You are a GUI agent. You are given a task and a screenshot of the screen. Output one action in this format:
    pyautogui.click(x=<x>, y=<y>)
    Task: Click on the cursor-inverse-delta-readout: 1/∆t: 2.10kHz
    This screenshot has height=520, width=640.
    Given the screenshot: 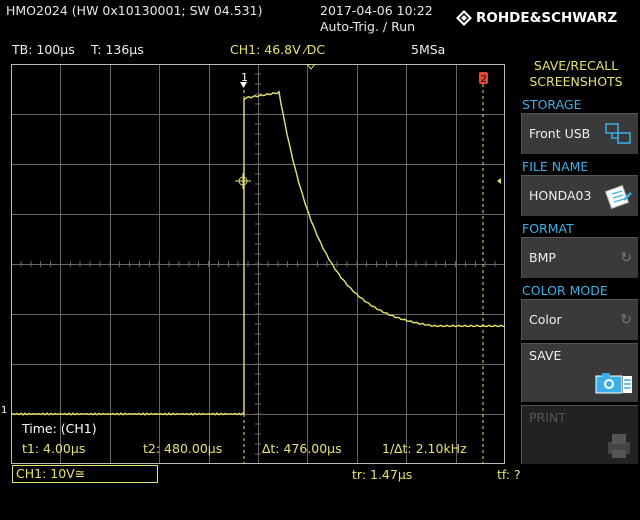 What is the action you would take?
    pyautogui.click(x=424, y=448)
    